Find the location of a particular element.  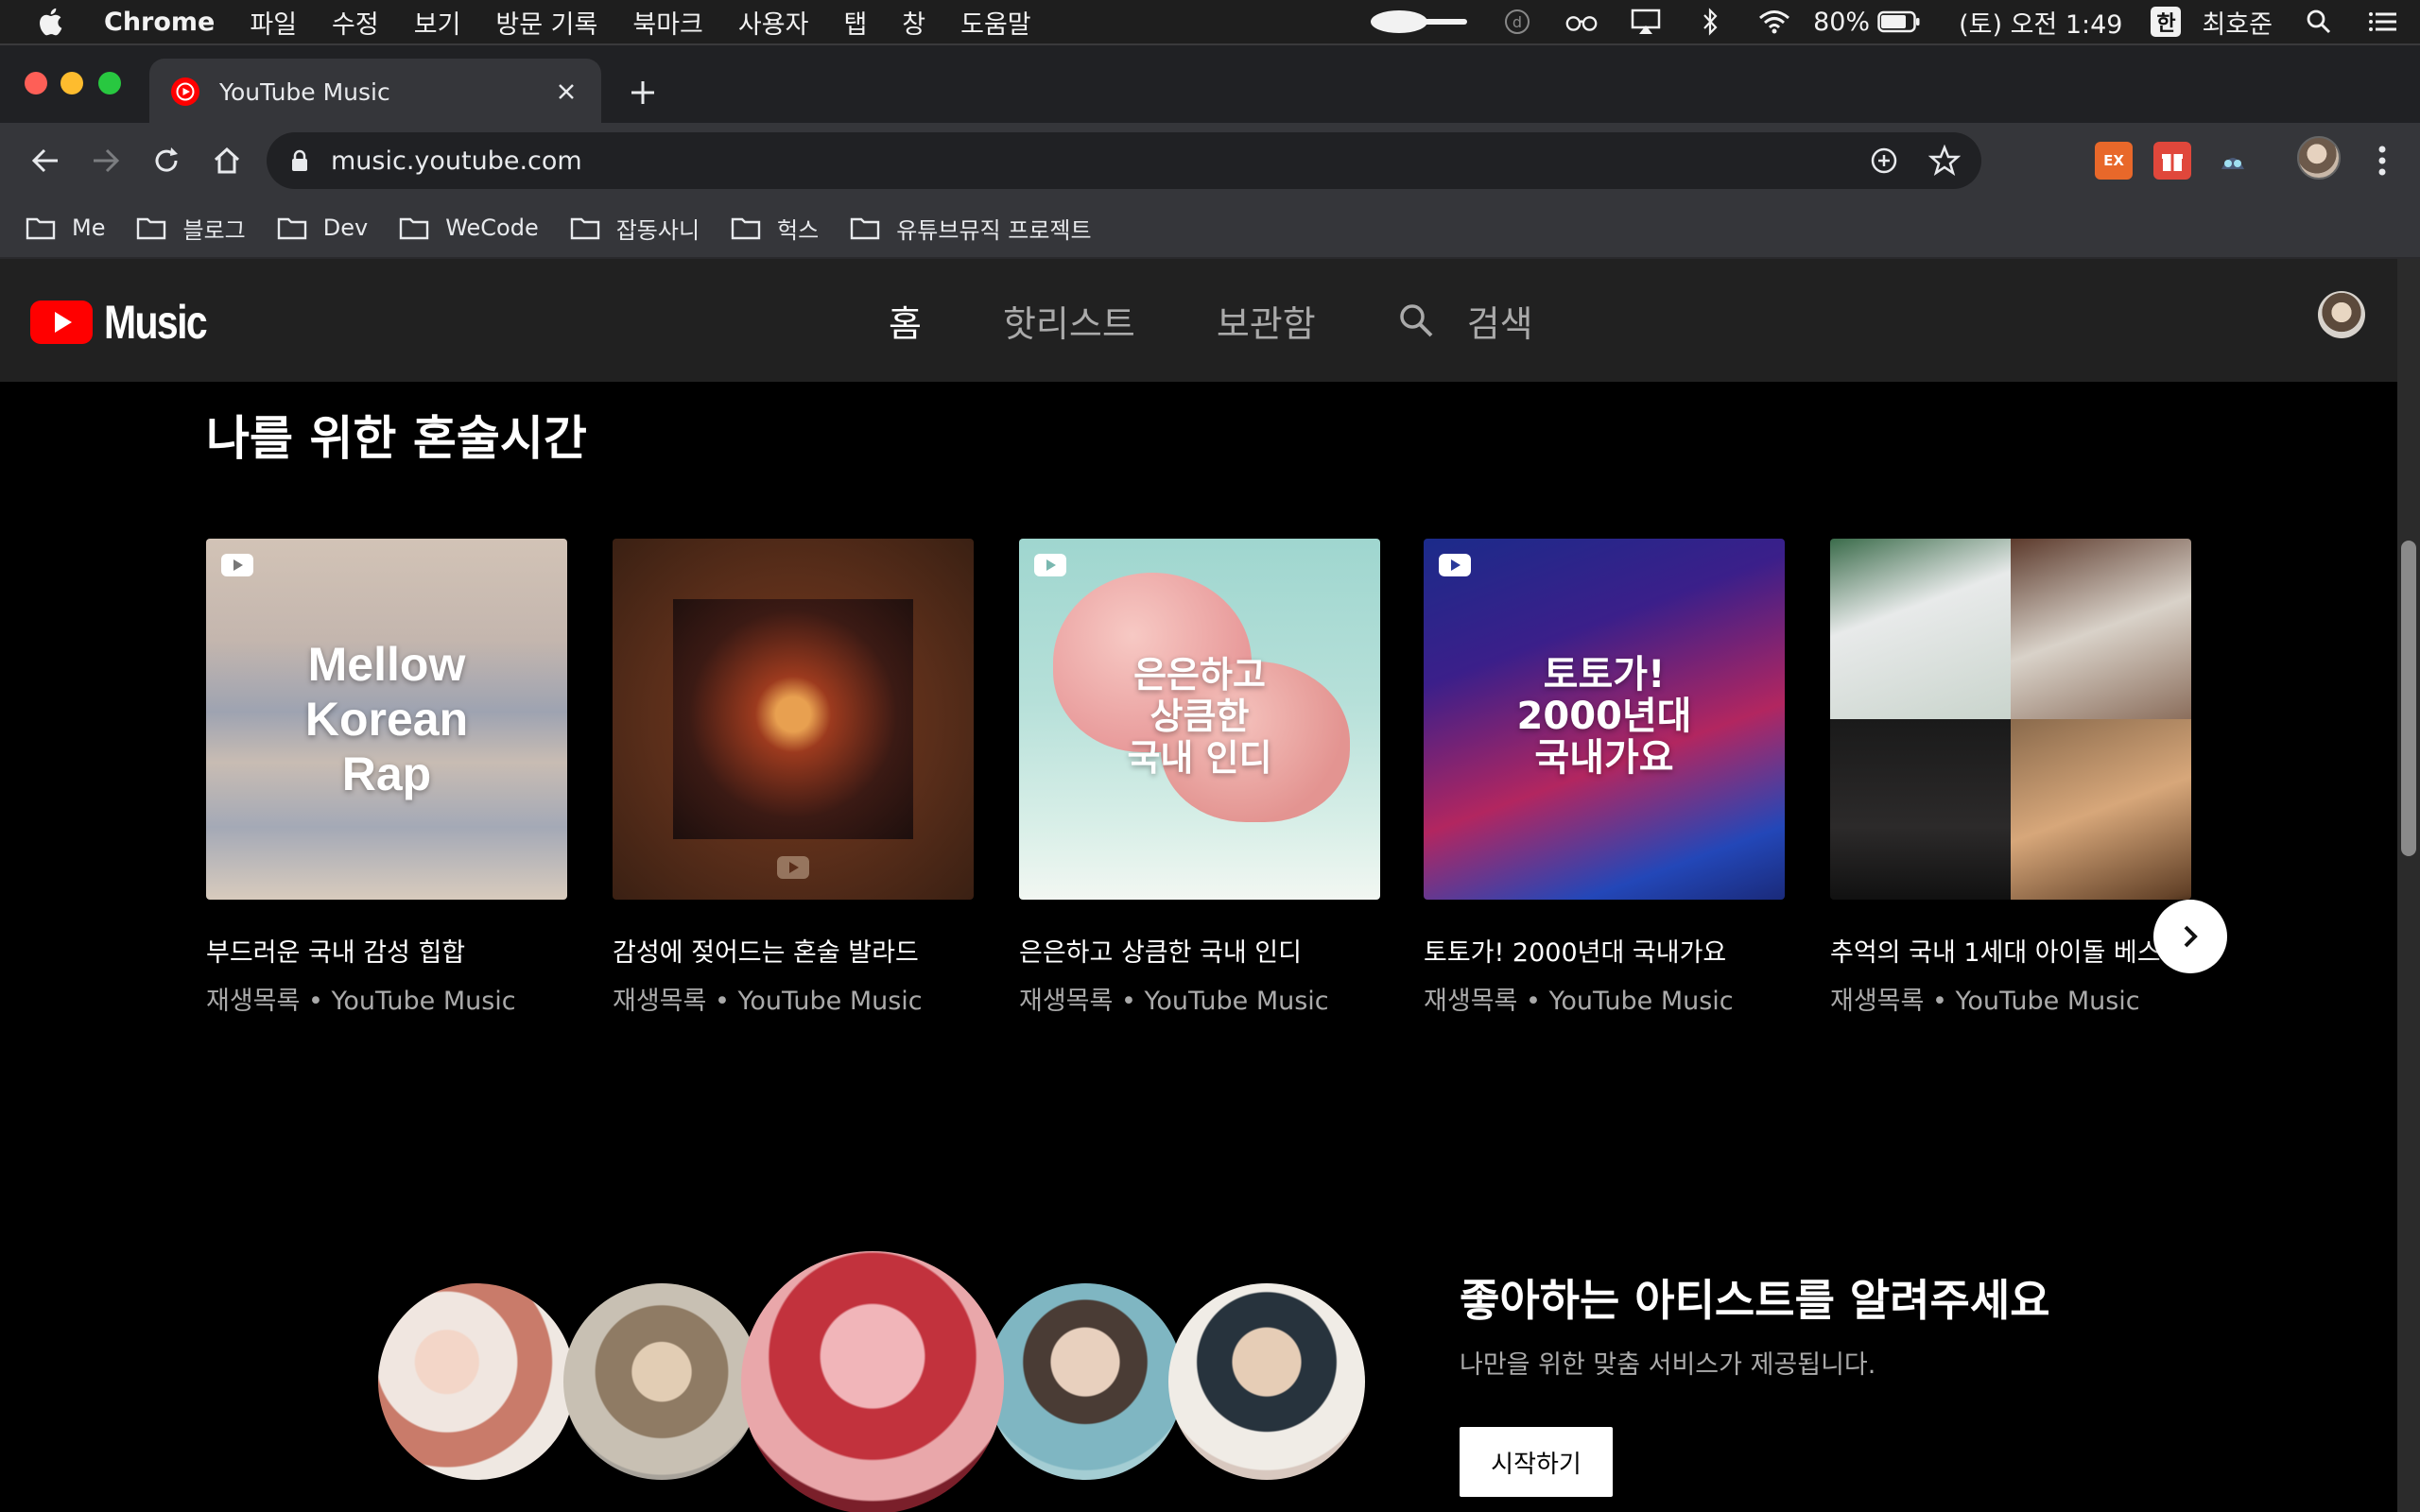

bookmark: WeCode is located at coordinates (469, 228).